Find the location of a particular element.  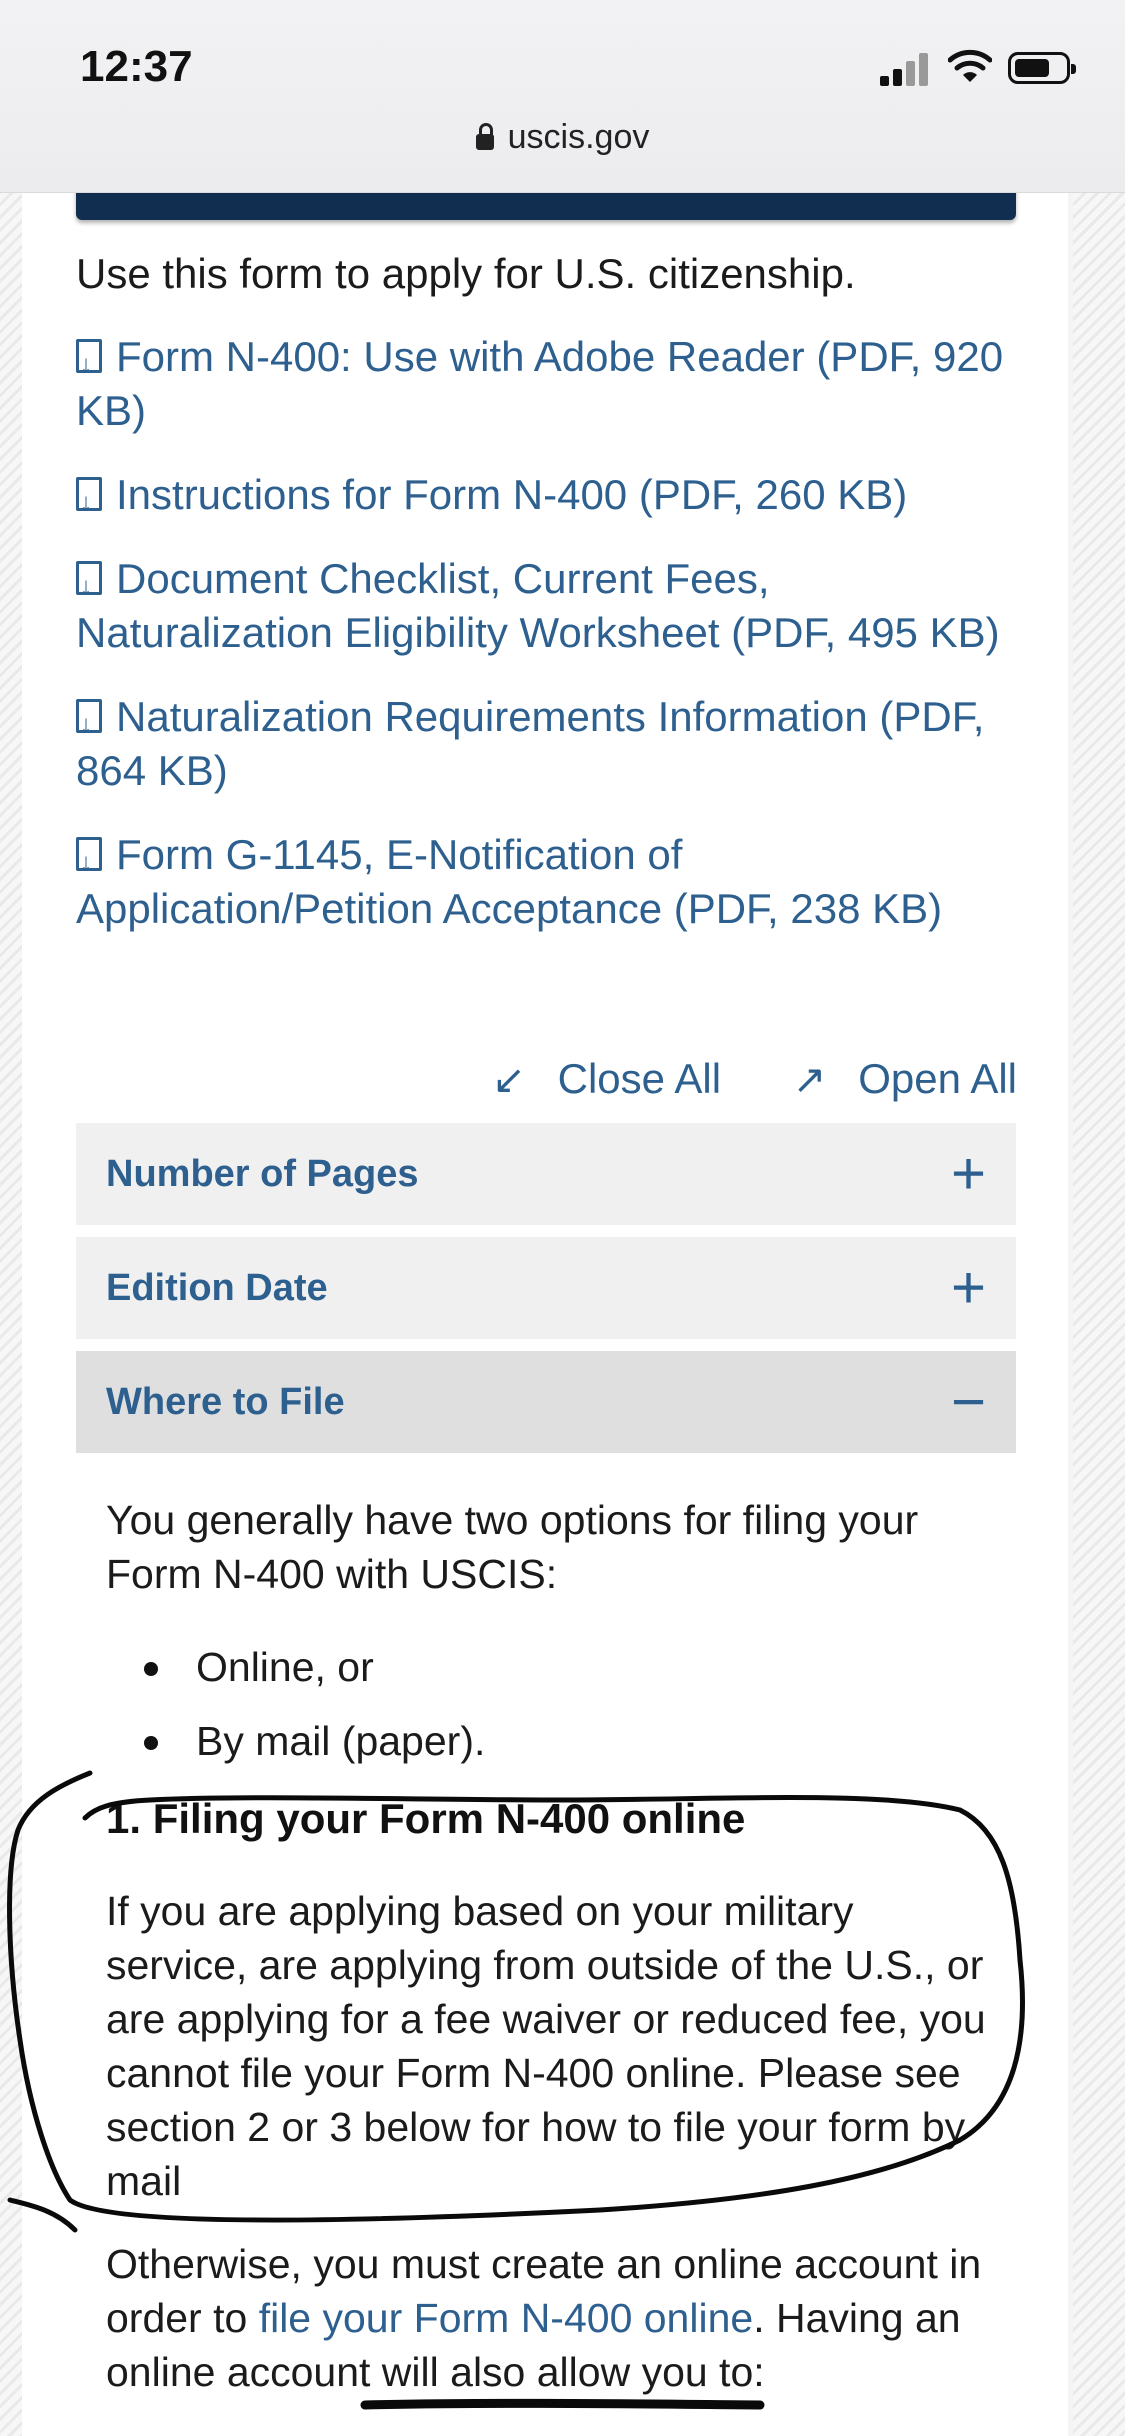

minus-icon: − is located at coordinates (968, 1401).